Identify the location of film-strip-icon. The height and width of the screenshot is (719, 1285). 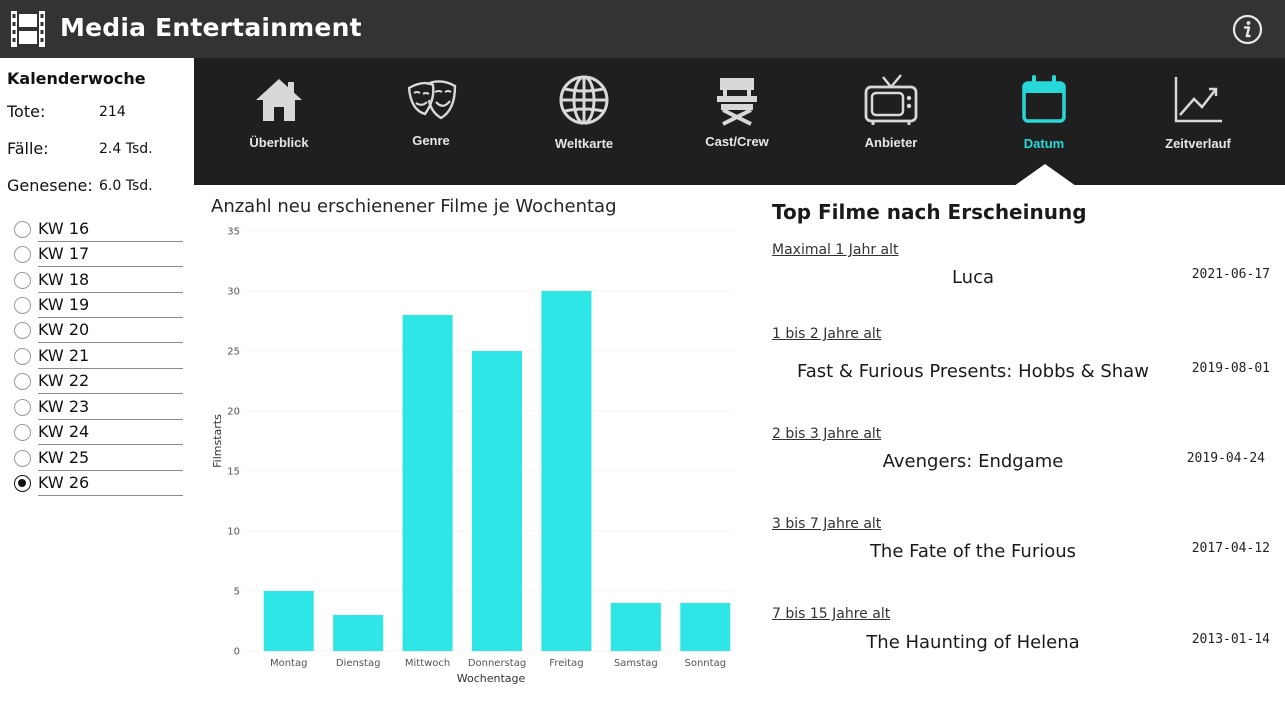
(28, 29).